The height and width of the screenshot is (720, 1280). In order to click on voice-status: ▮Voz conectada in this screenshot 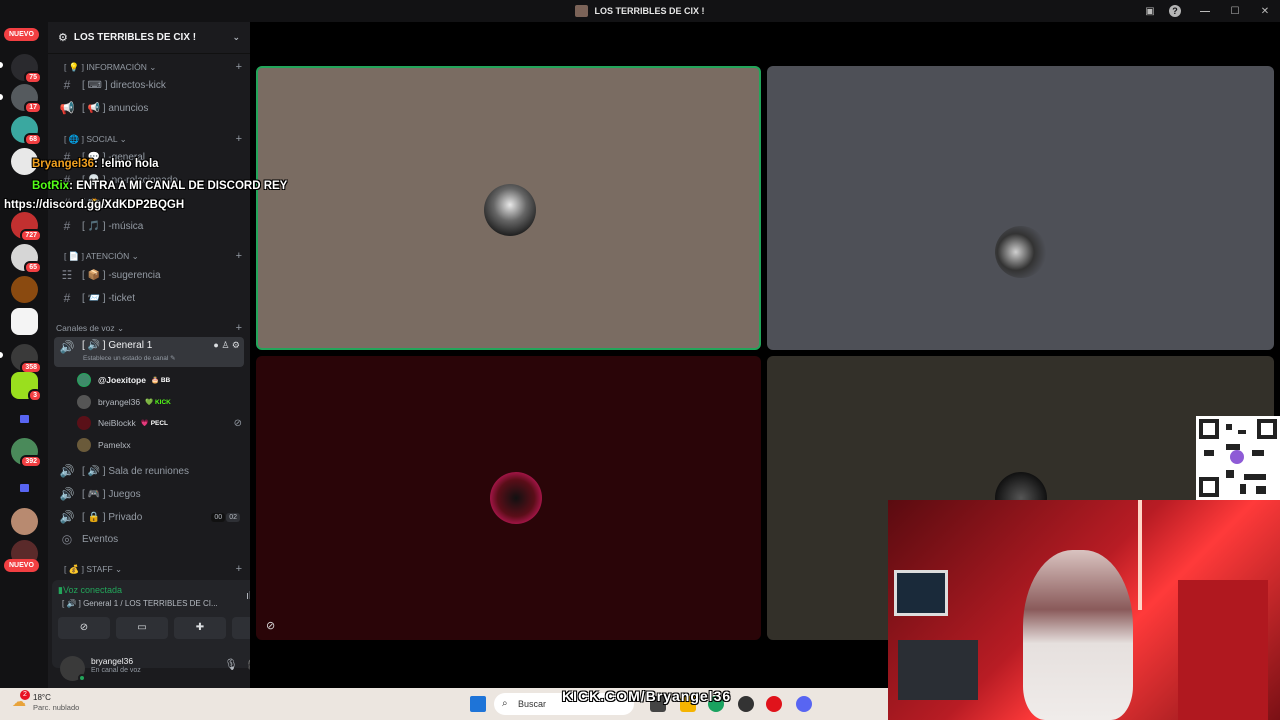, I will do `click(90, 590)`.